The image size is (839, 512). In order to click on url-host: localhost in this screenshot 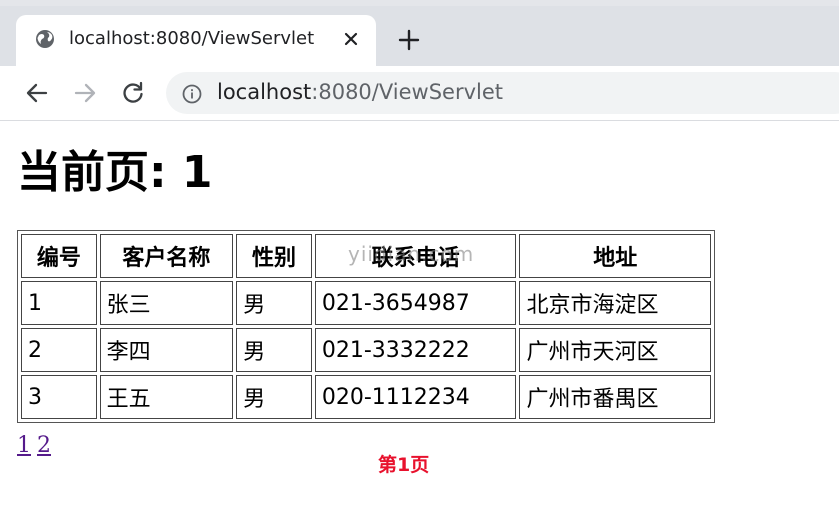, I will do `click(264, 92)`.